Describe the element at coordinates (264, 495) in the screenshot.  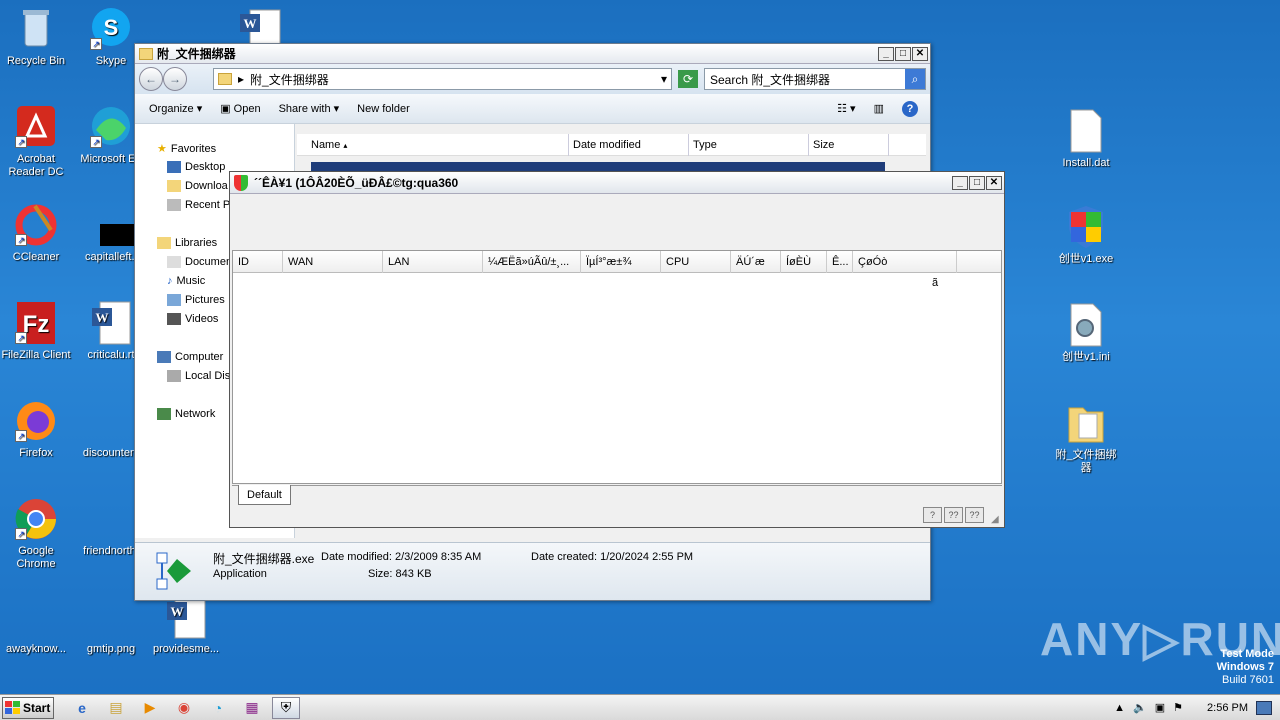
I see `tab-default: Default` at that location.